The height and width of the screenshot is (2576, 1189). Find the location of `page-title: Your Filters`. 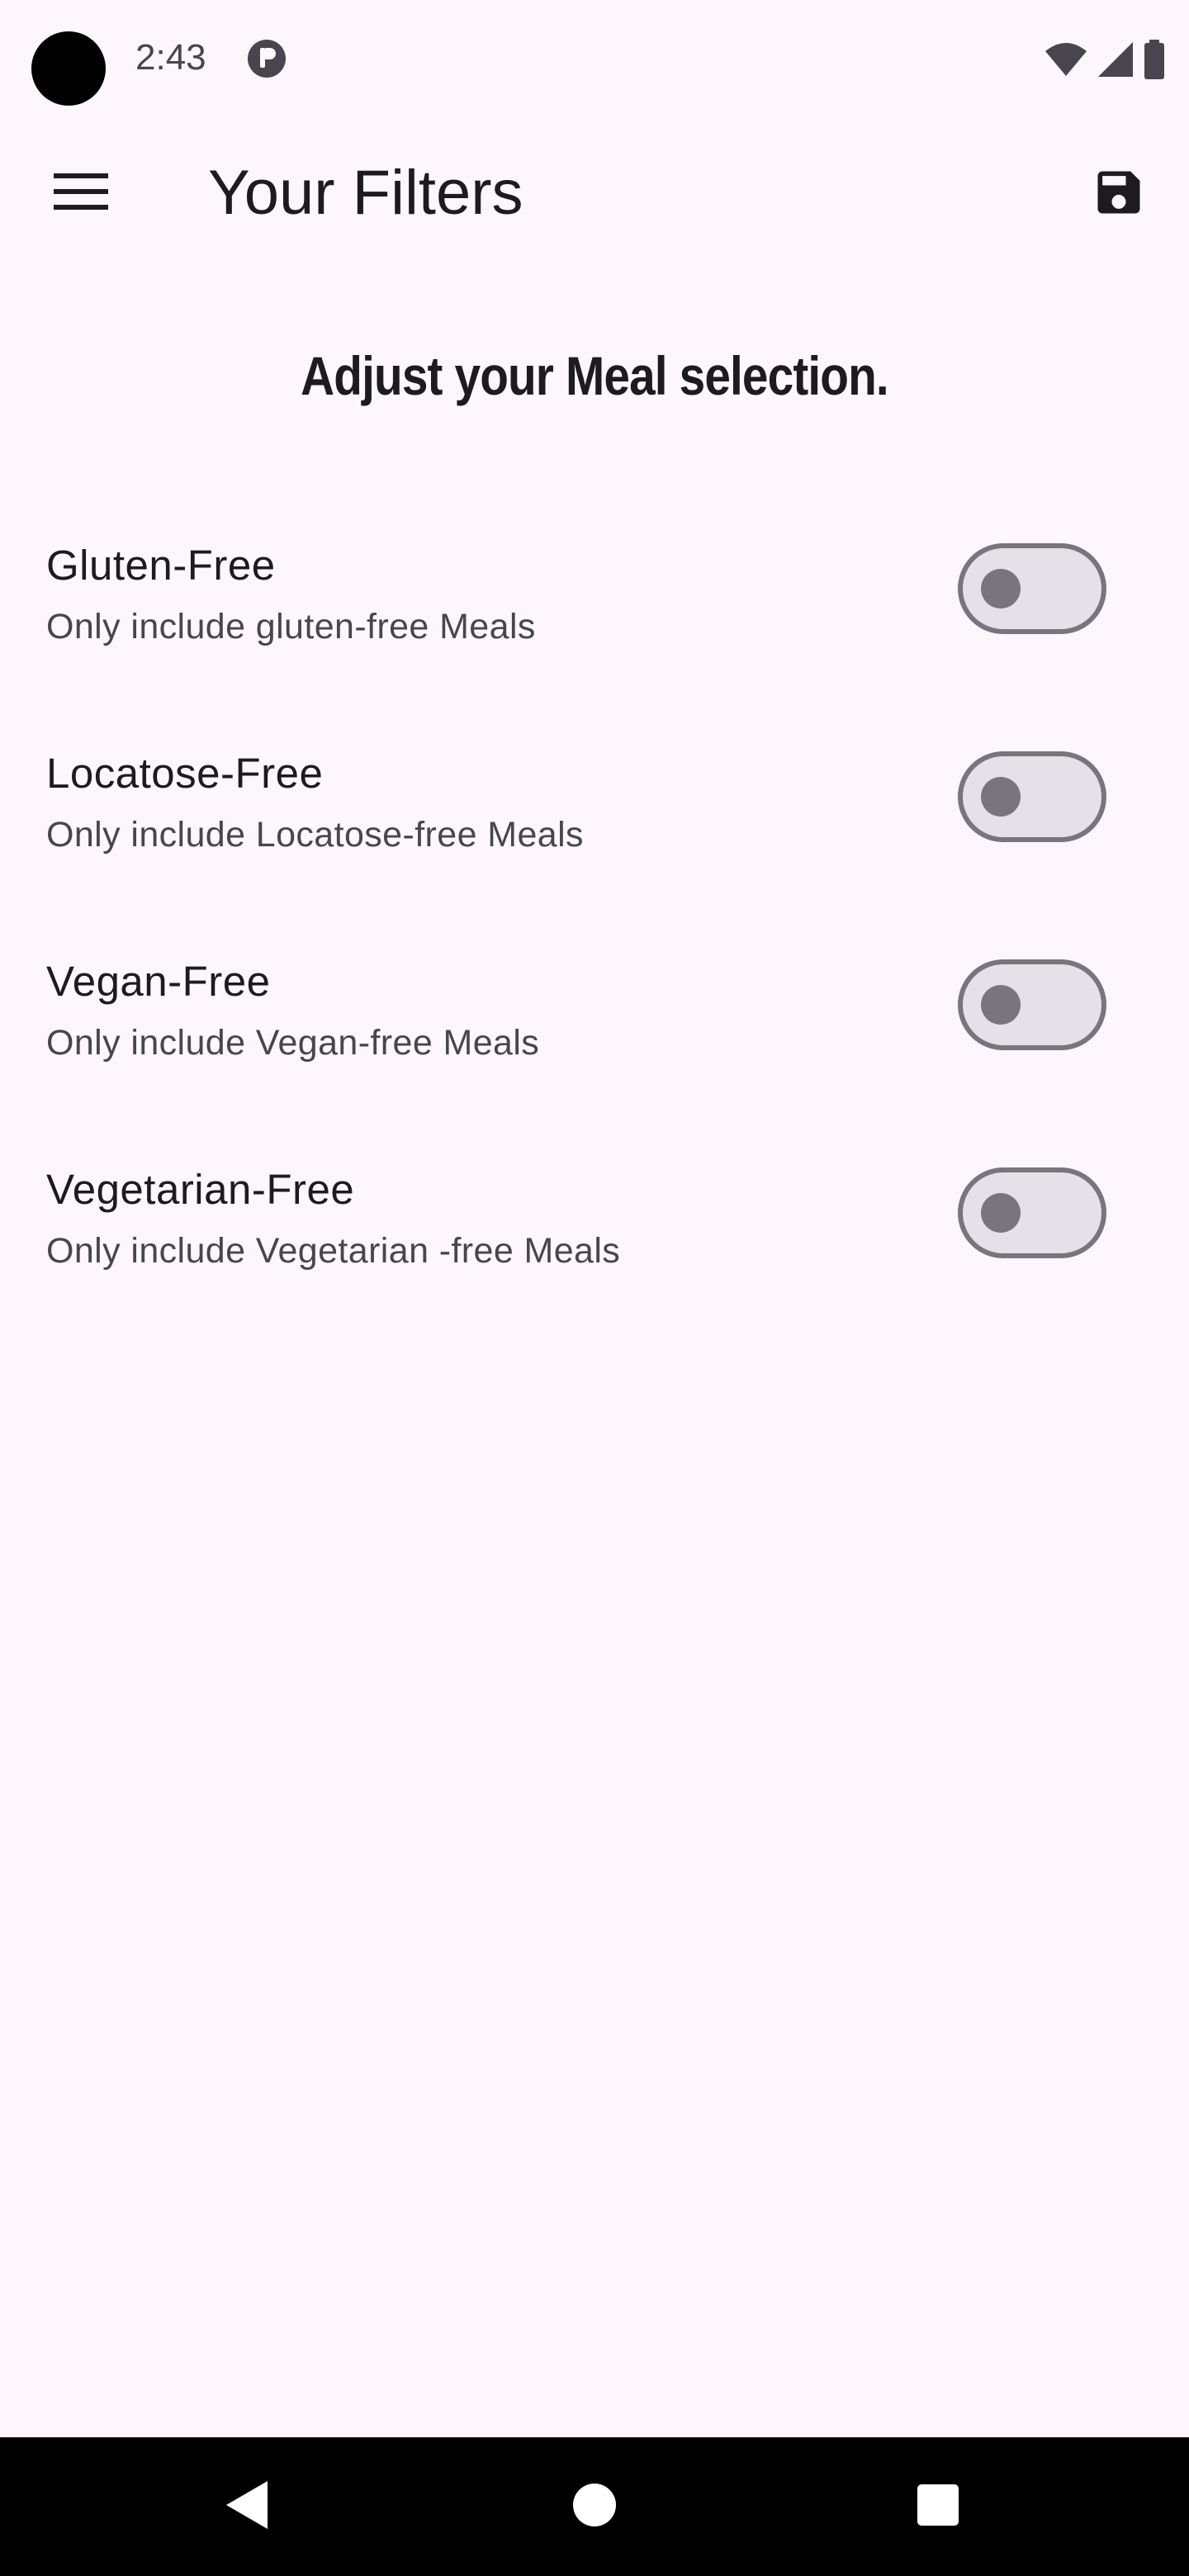

page-title: Your Filters is located at coordinates (365, 193).